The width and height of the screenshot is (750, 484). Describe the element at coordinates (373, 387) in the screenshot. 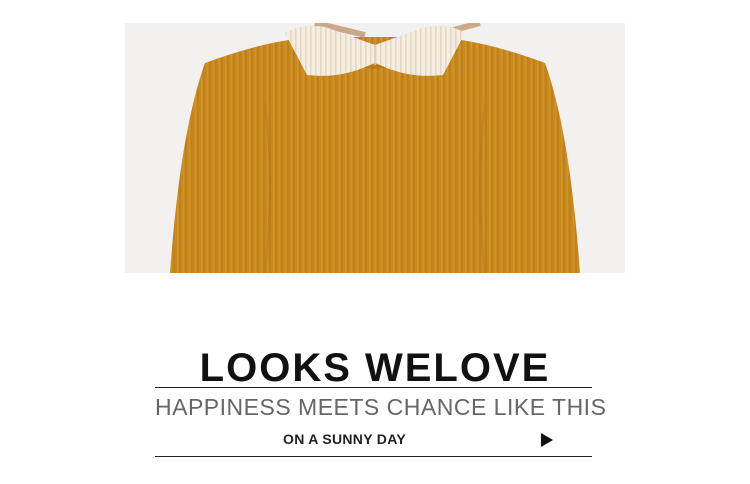

I see `divider-top` at that location.